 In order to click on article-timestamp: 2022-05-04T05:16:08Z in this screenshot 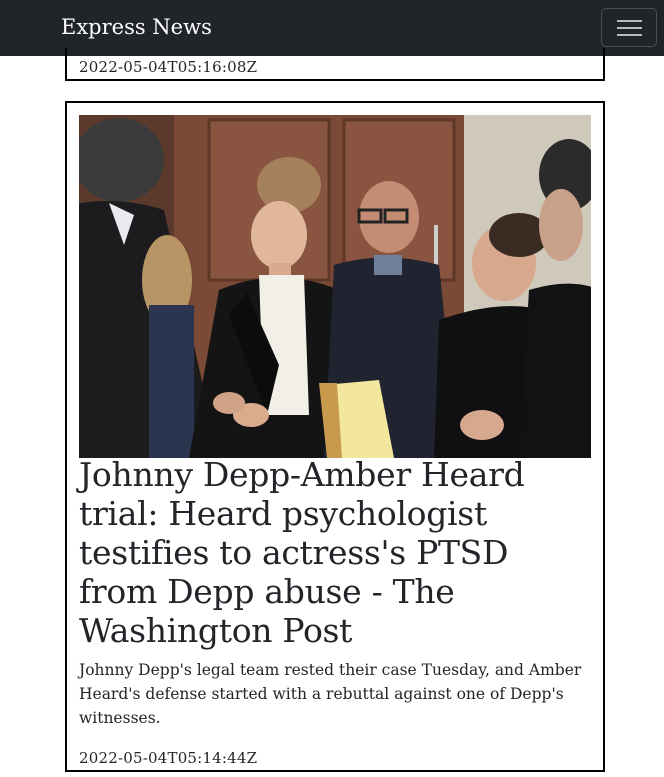, I will do `click(168, 67)`.